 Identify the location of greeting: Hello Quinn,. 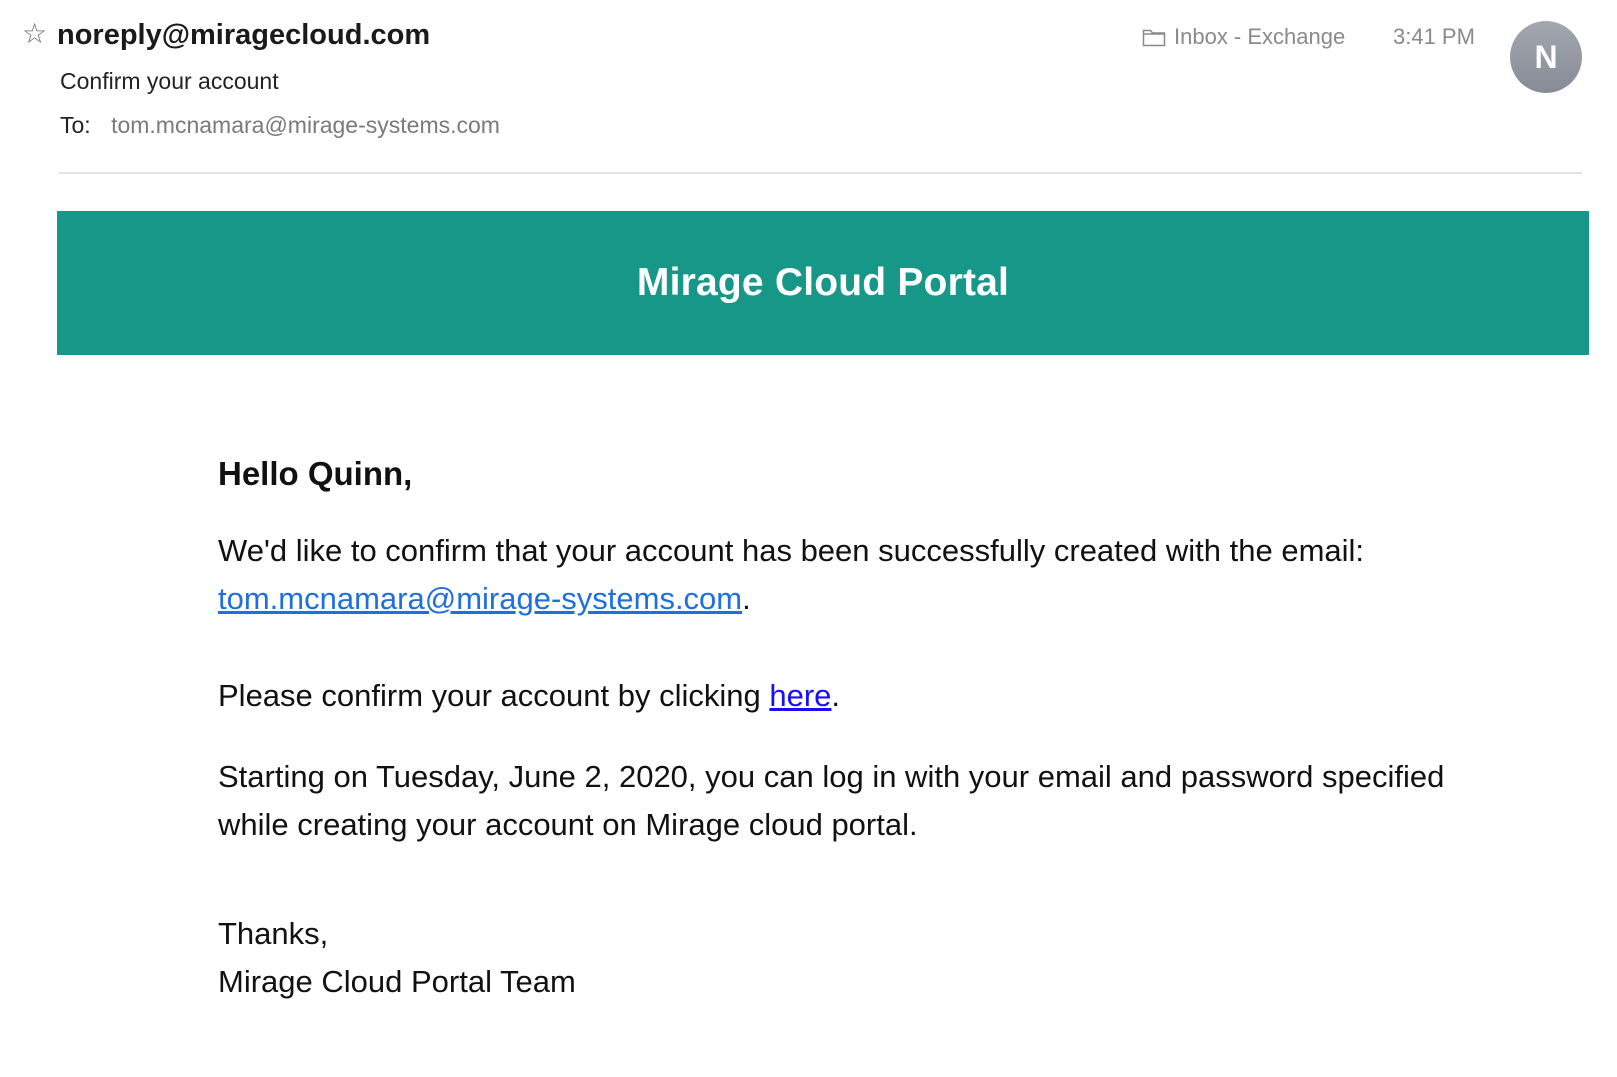
(315, 473).